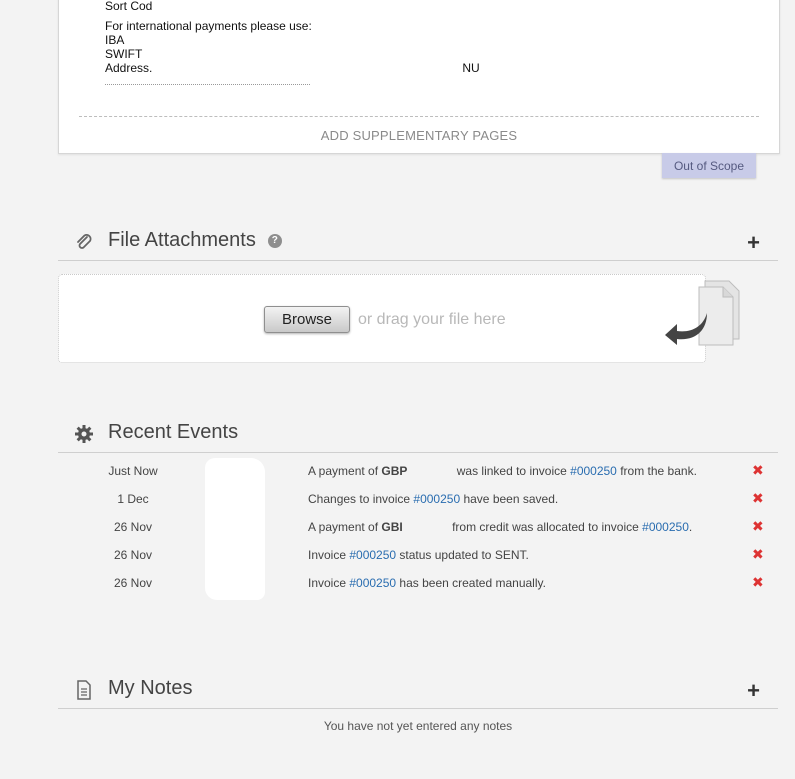 This screenshot has width=795, height=779. I want to click on add-note-button: +, so click(753, 691).